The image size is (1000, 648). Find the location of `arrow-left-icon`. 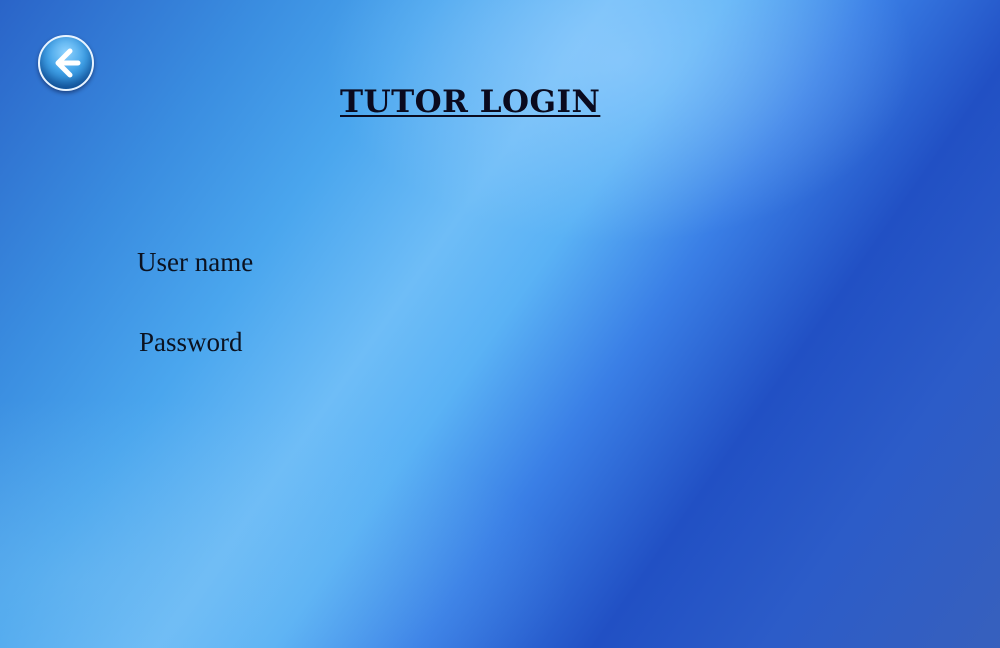

arrow-left-icon is located at coordinates (68, 63).